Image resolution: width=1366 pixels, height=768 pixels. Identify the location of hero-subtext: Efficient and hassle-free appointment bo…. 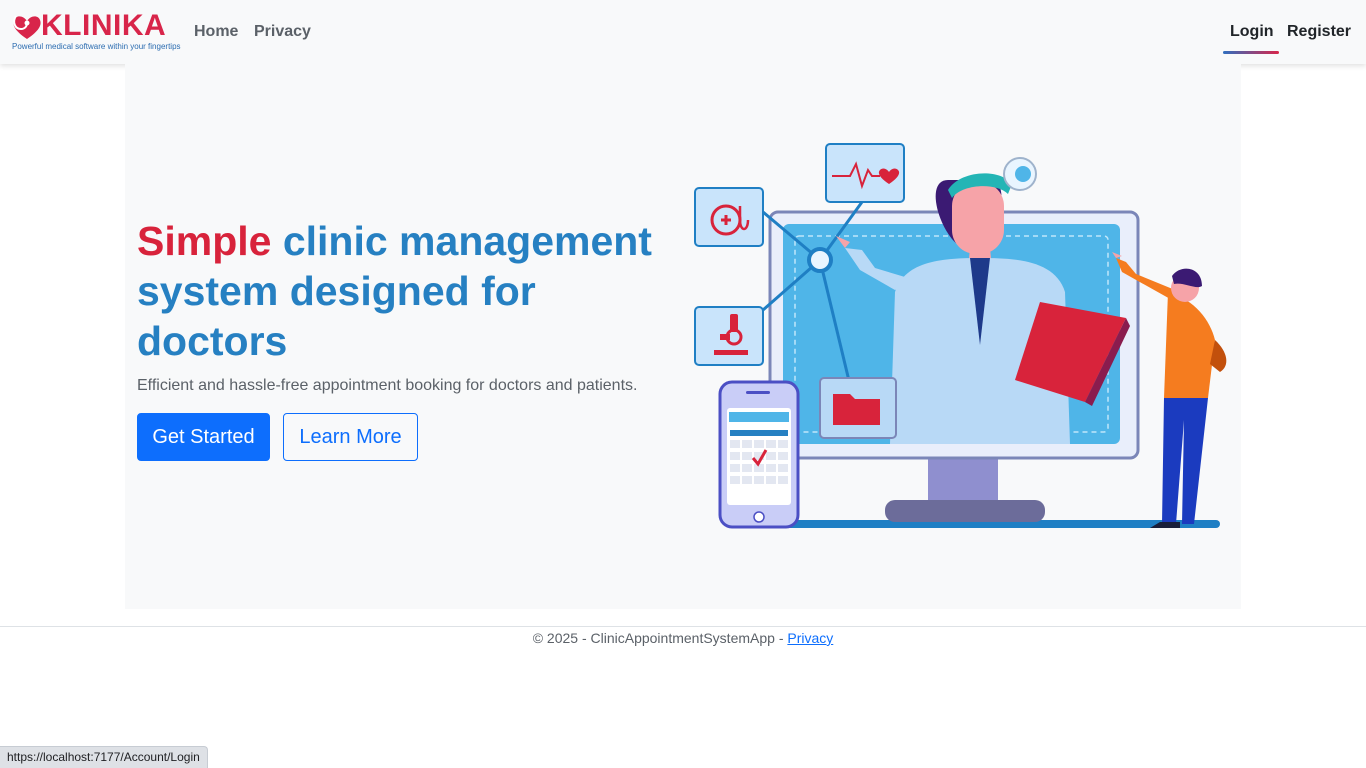
(387, 385).